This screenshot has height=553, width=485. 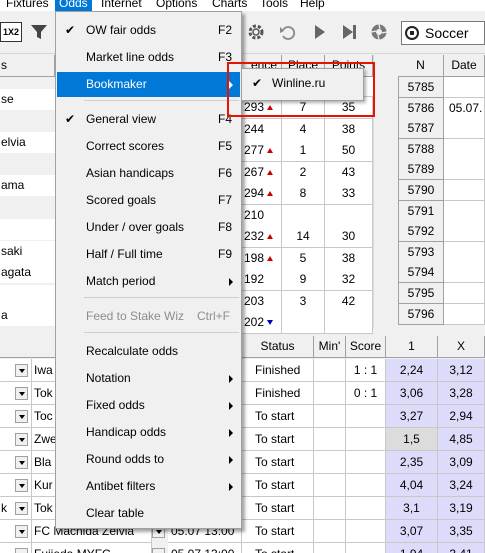 I want to click on place-cell: 14, so click(x=303, y=237).